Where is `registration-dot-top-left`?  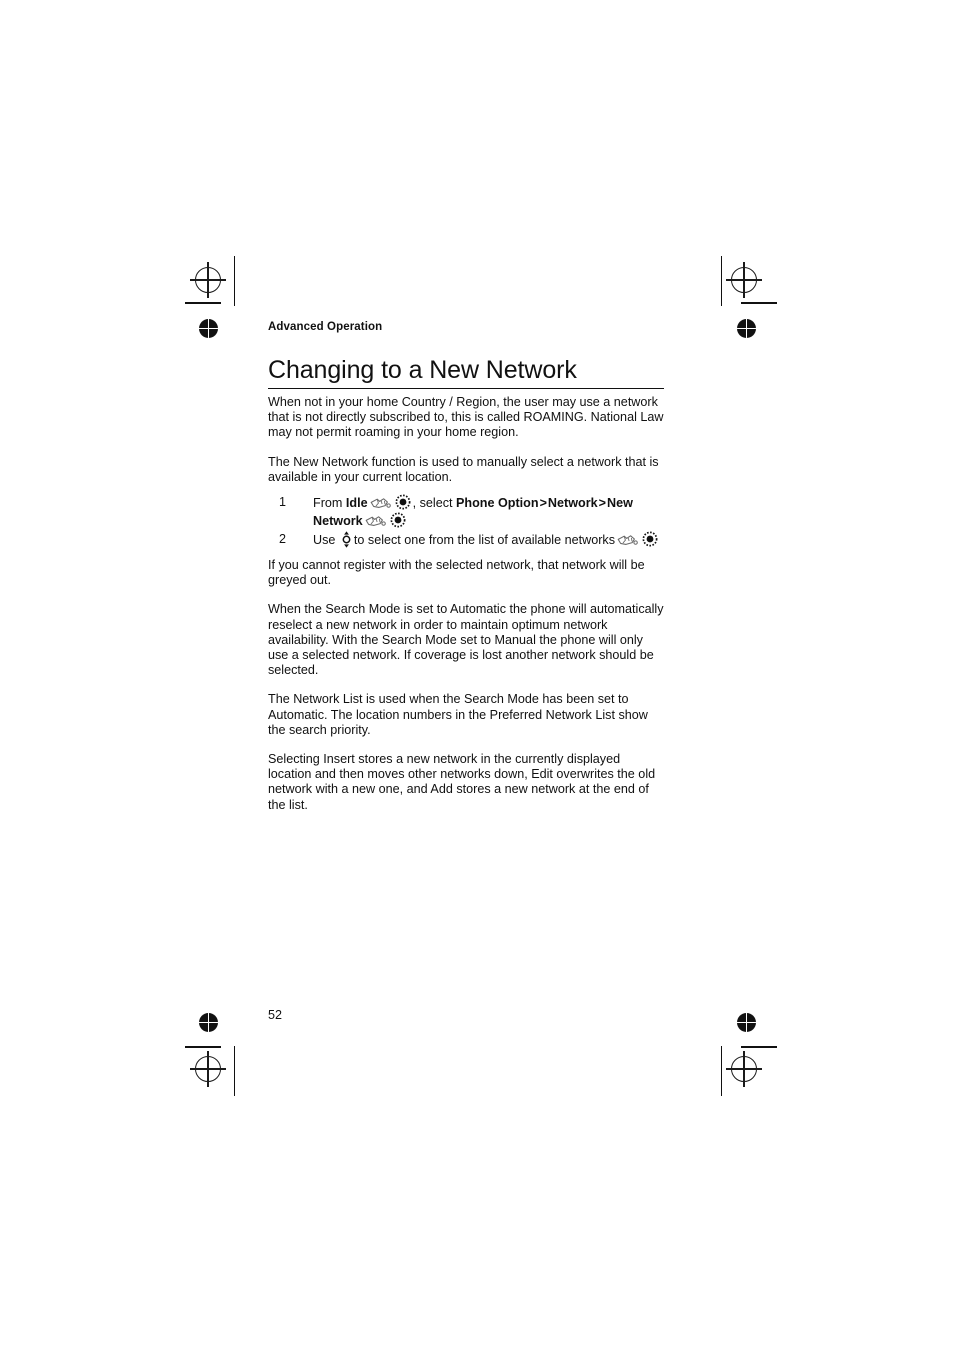
registration-dot-top-left is located at coordinates (208, 328).